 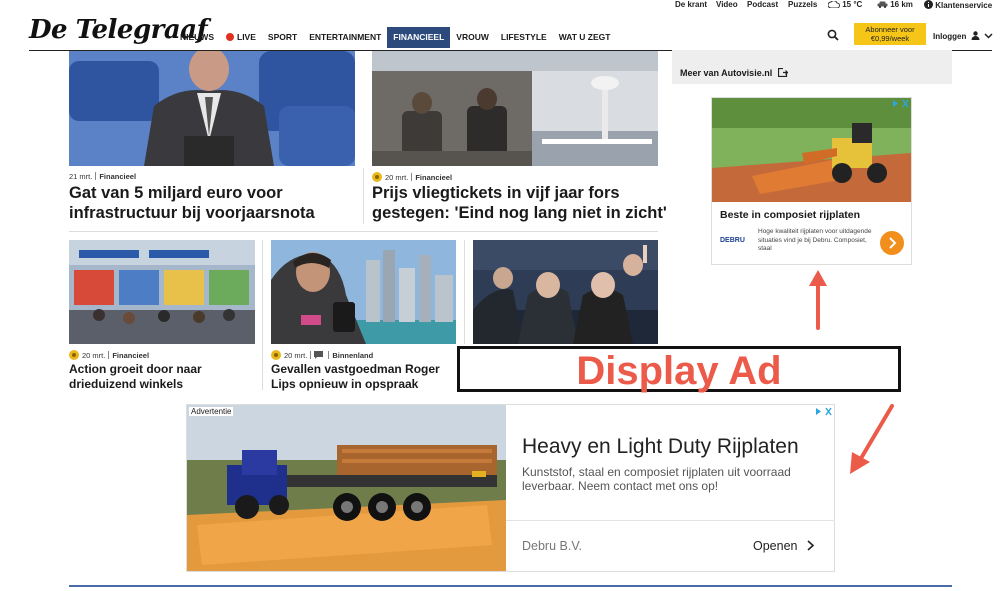 What do you see at coordinates (812, 67) in the screenshot?
I see `partner-box: Meer van Autovisie.nl` at bounding box center [812, 67].